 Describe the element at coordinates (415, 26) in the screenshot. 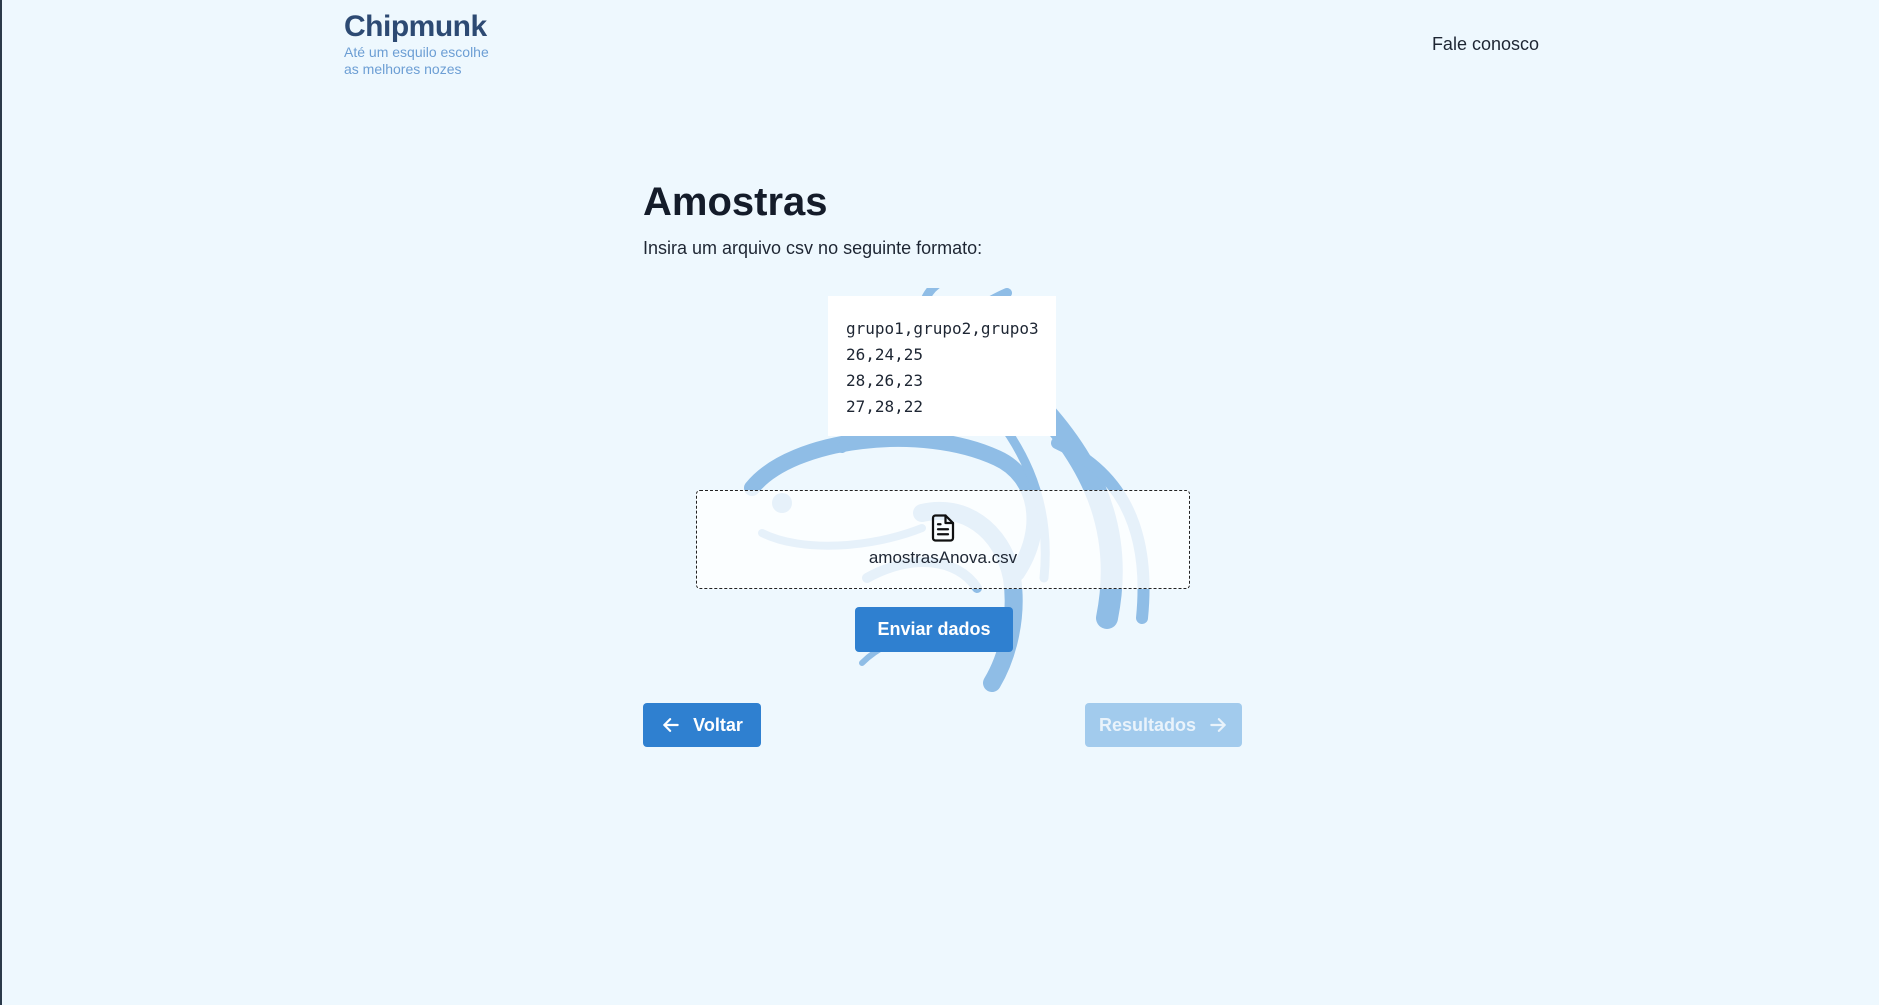

I see `logo-name: Chipmunk` at that location.